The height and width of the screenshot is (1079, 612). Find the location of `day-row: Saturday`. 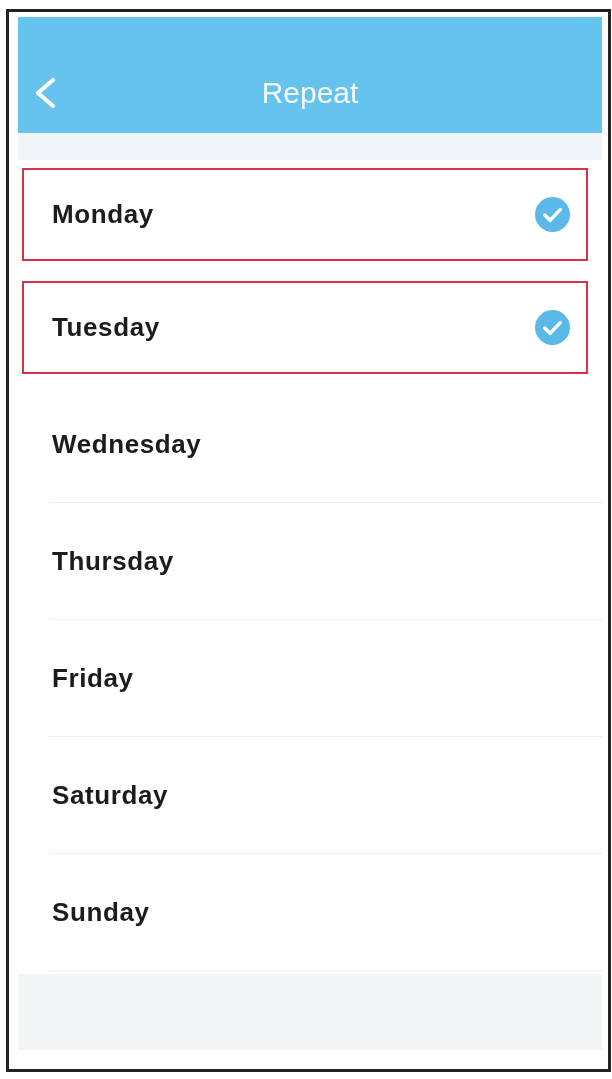

day-row: Saturday is located at coordinates (325, 795).